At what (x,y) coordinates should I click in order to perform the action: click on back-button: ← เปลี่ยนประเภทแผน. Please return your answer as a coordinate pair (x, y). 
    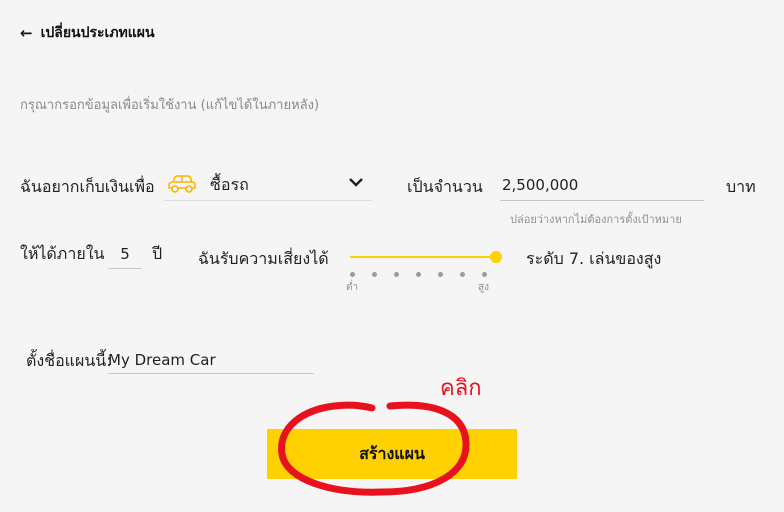
    Looking at the image, I should click on (87, 33).